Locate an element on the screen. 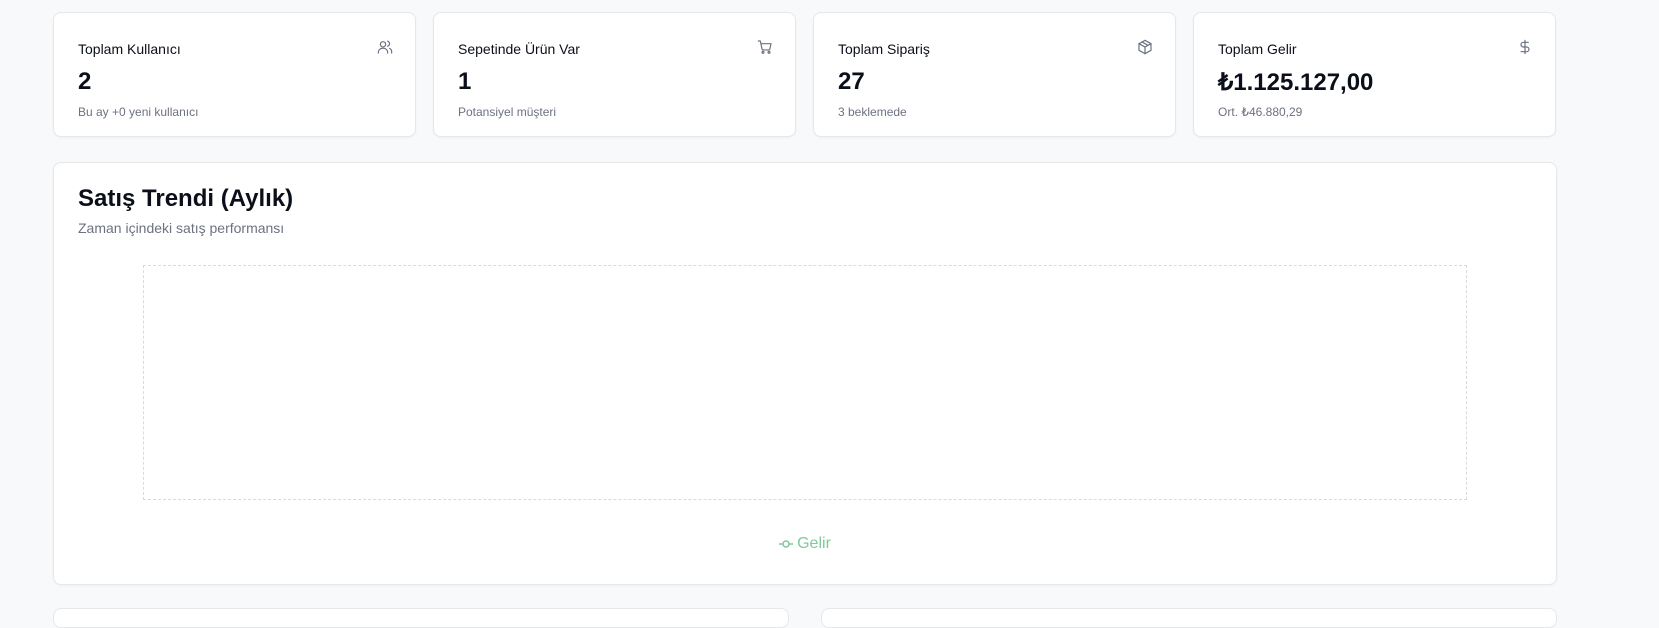 The height and width of the screenshot is (628, 1659). stat-title: Toplam Kullanıcı is located at coordinates (129, 49).